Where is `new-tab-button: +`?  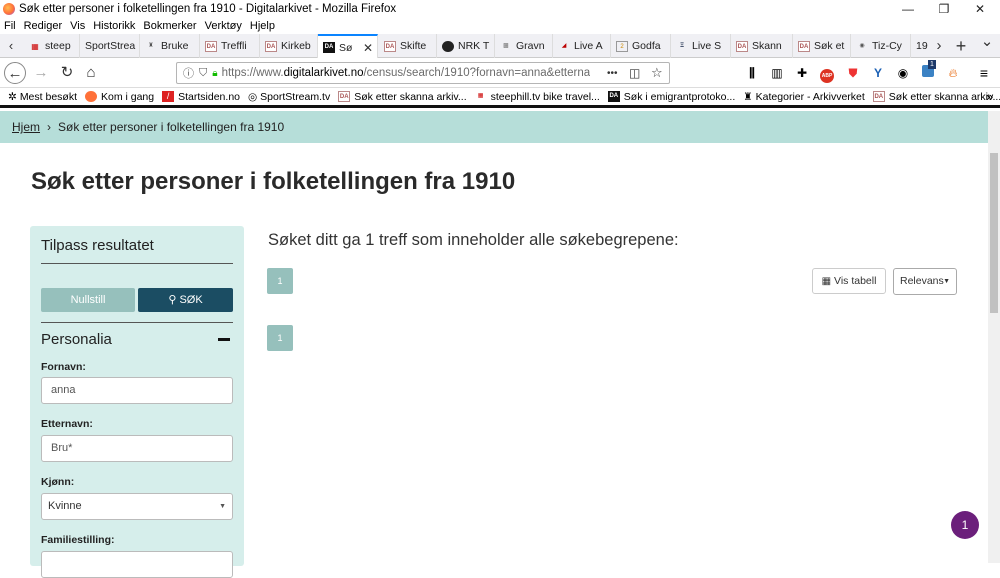 new-tab-button: + is located at coordinates (961, 46).